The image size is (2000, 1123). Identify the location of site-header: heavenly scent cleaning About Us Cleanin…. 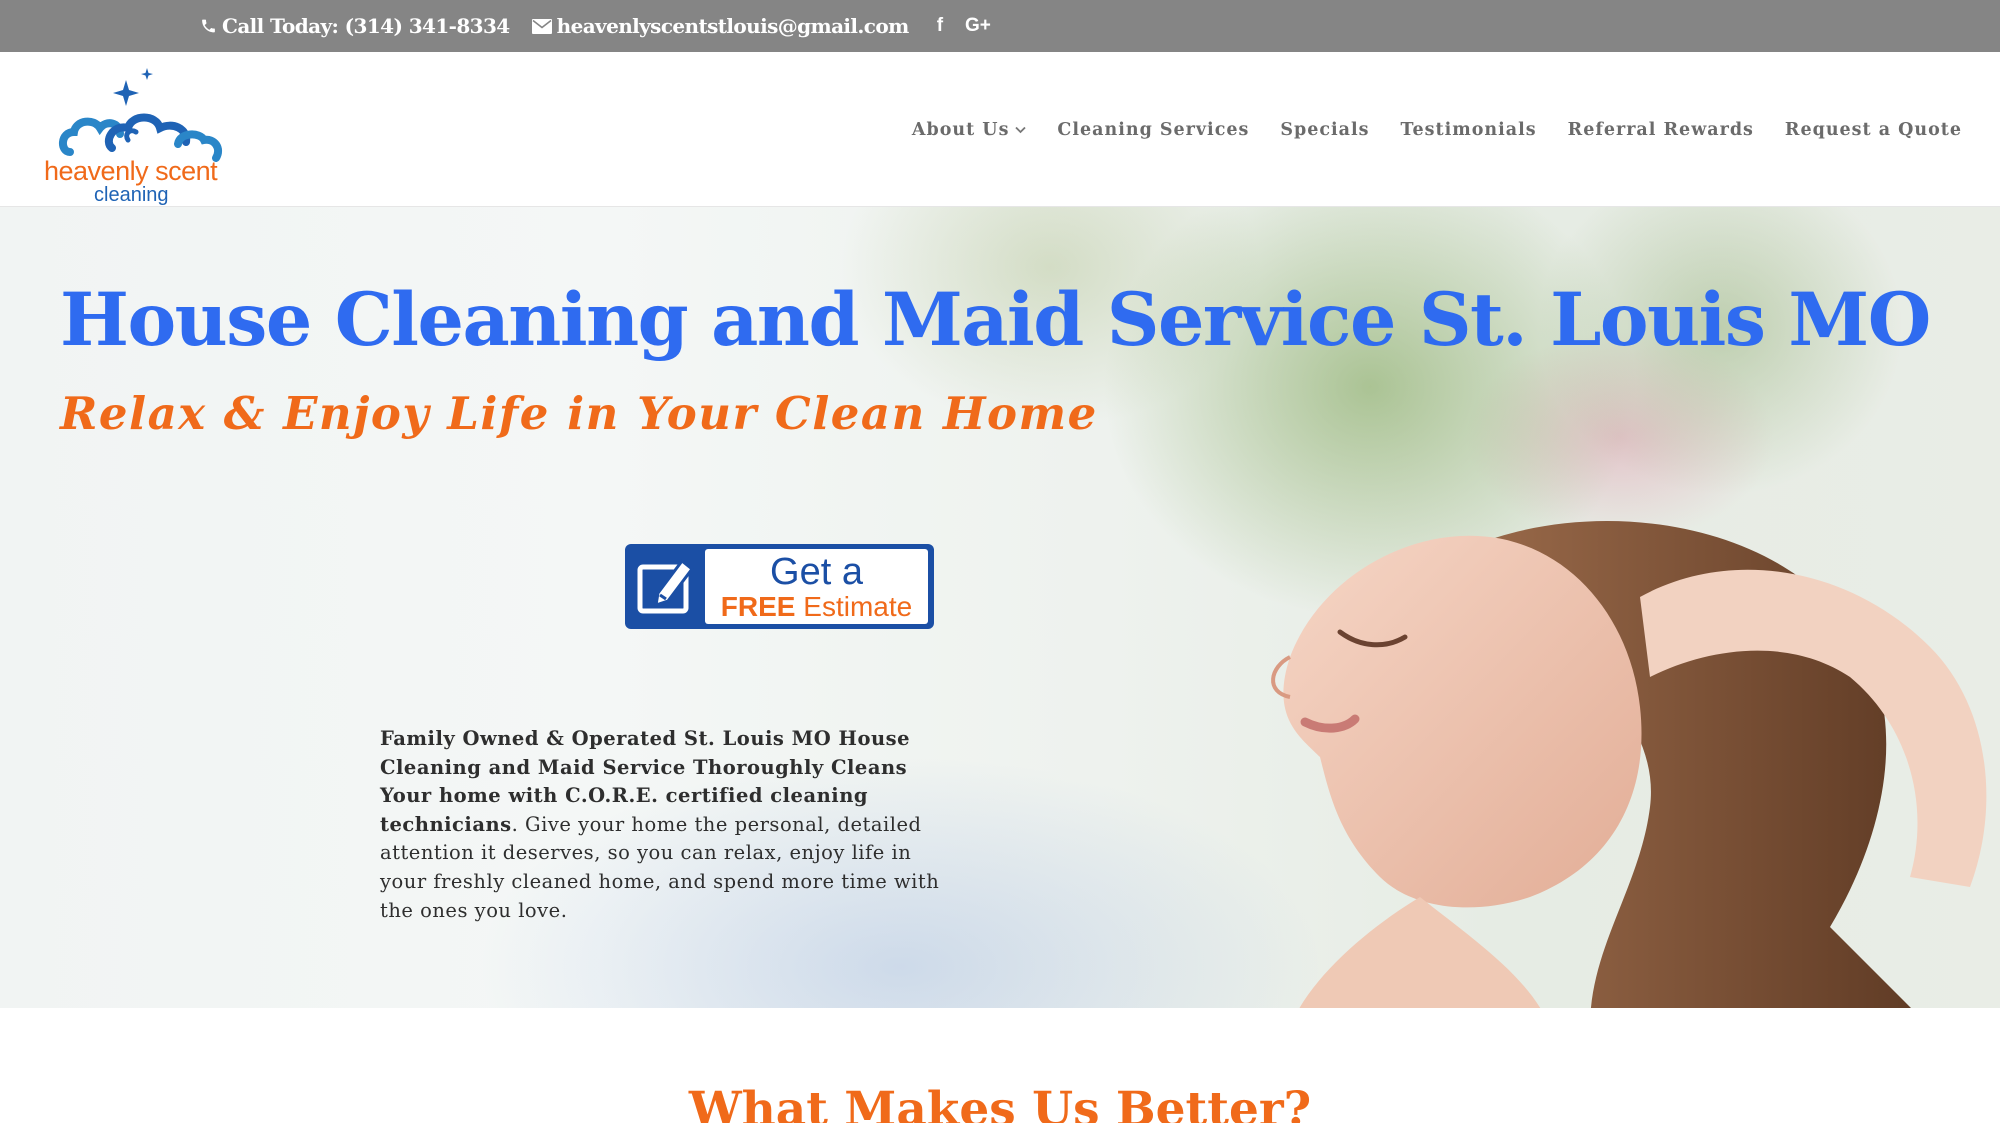
(1000, 129).